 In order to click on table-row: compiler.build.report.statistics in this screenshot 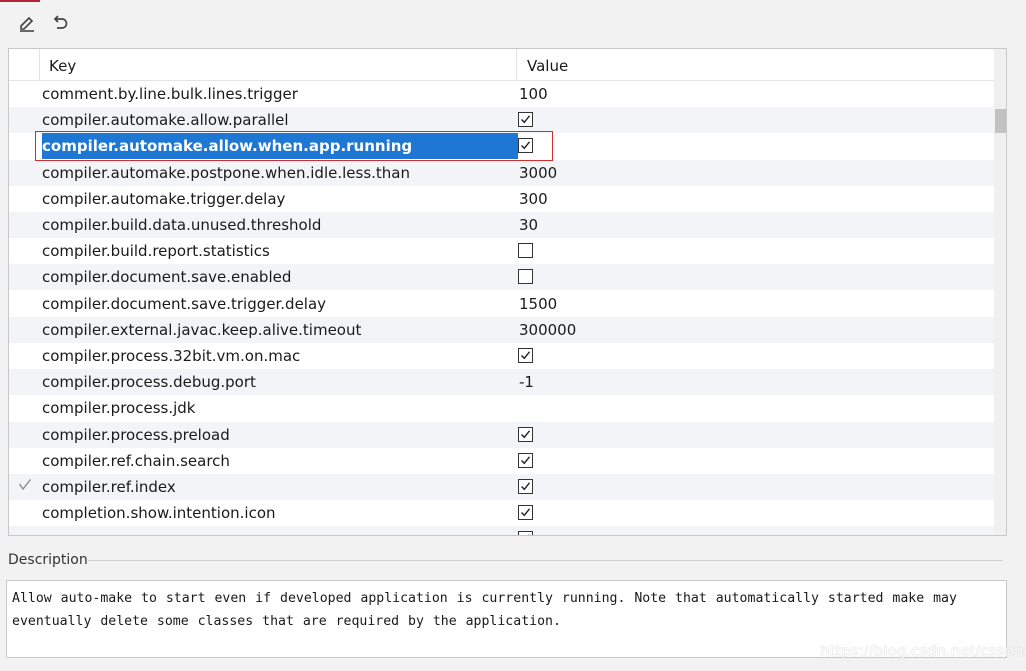, I will do `click(501, 251)`.